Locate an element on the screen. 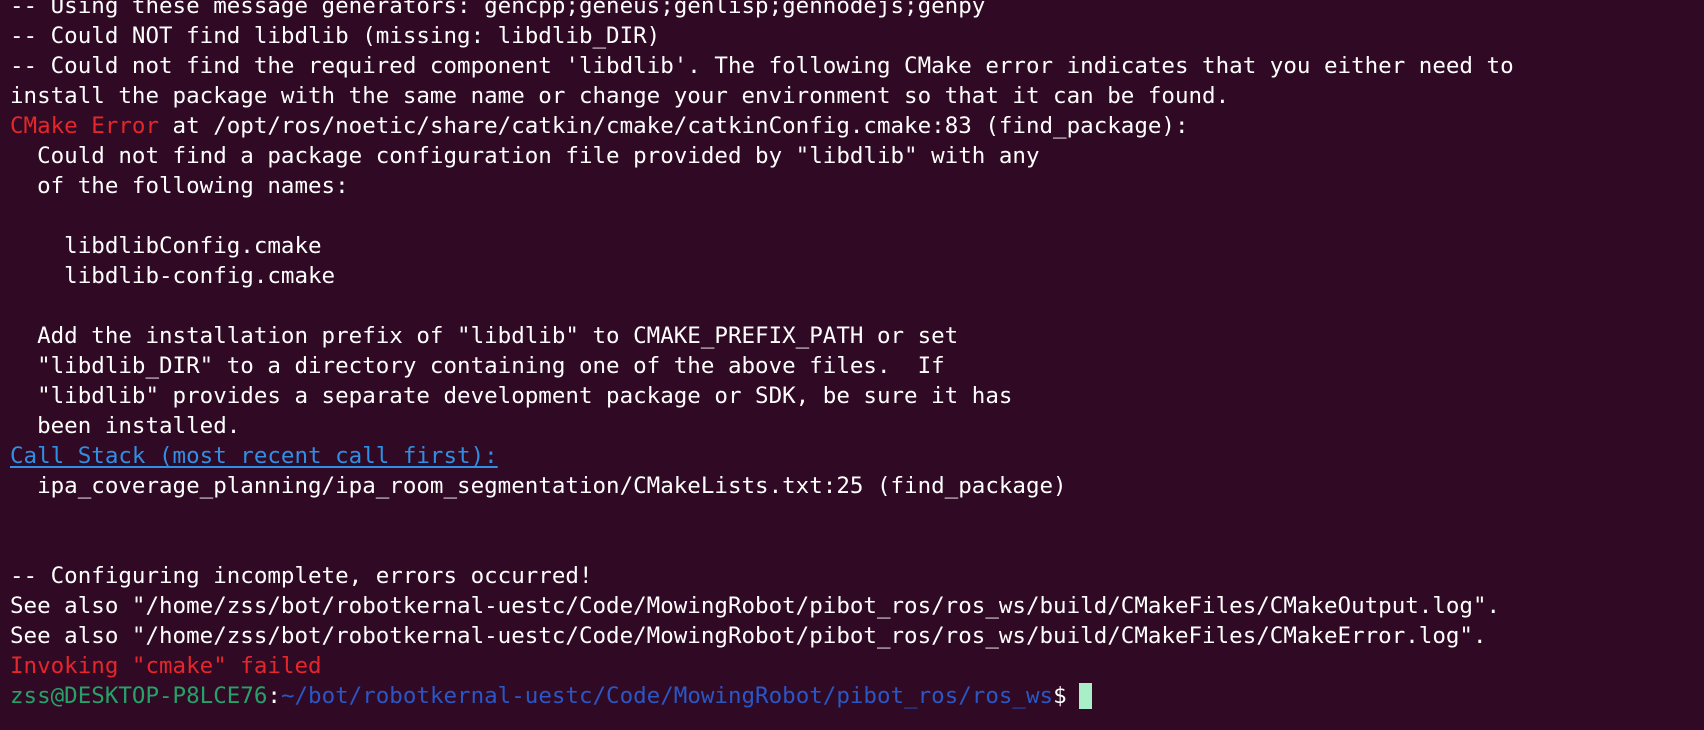 This screenshot has width=1704, height=730. prompt-user-host: zss@DESKTOP-P8LCE76 is located at coordinates (139, 696).